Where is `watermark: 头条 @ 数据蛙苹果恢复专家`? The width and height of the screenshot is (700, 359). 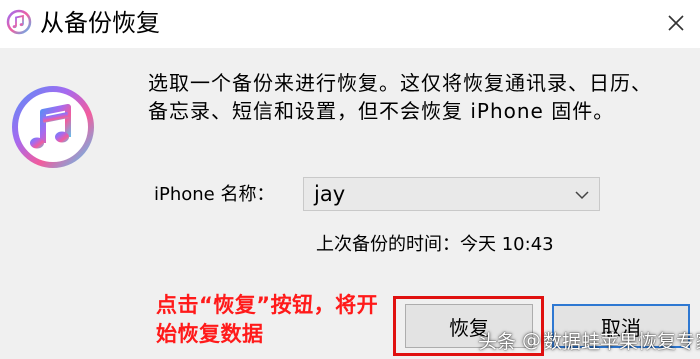
watermark: 头条 @ 数据蛙苹果恢复专家 is located at coordinates (589, 340).